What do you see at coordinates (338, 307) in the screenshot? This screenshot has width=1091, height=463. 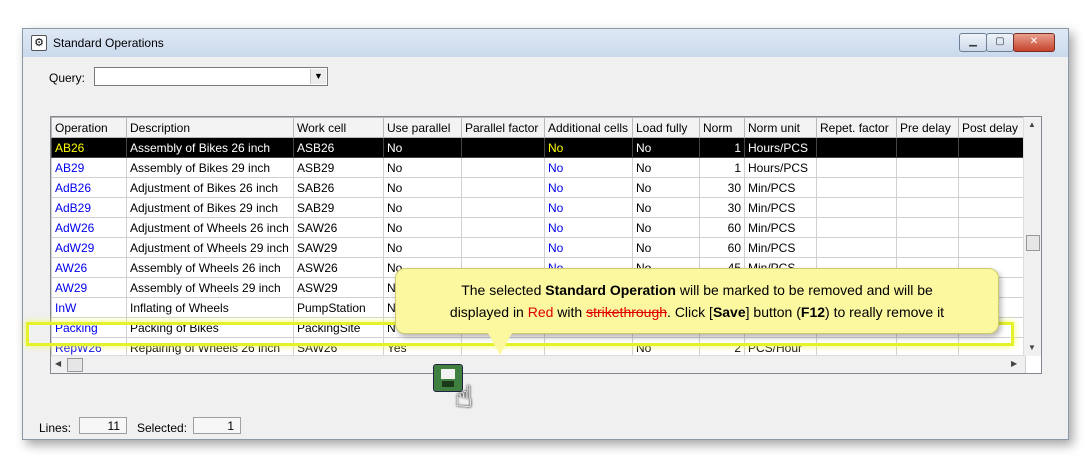 I see `cell-work-cell: PumpStation` at bounding box center [338, 307].